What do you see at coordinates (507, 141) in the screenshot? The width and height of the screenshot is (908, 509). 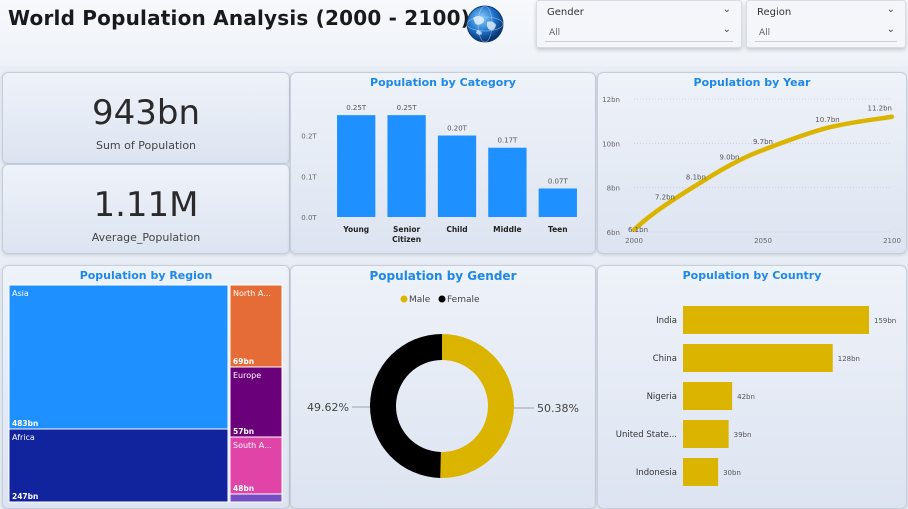 I see `data-label: 0.17T` at bounding box center [507, 141].